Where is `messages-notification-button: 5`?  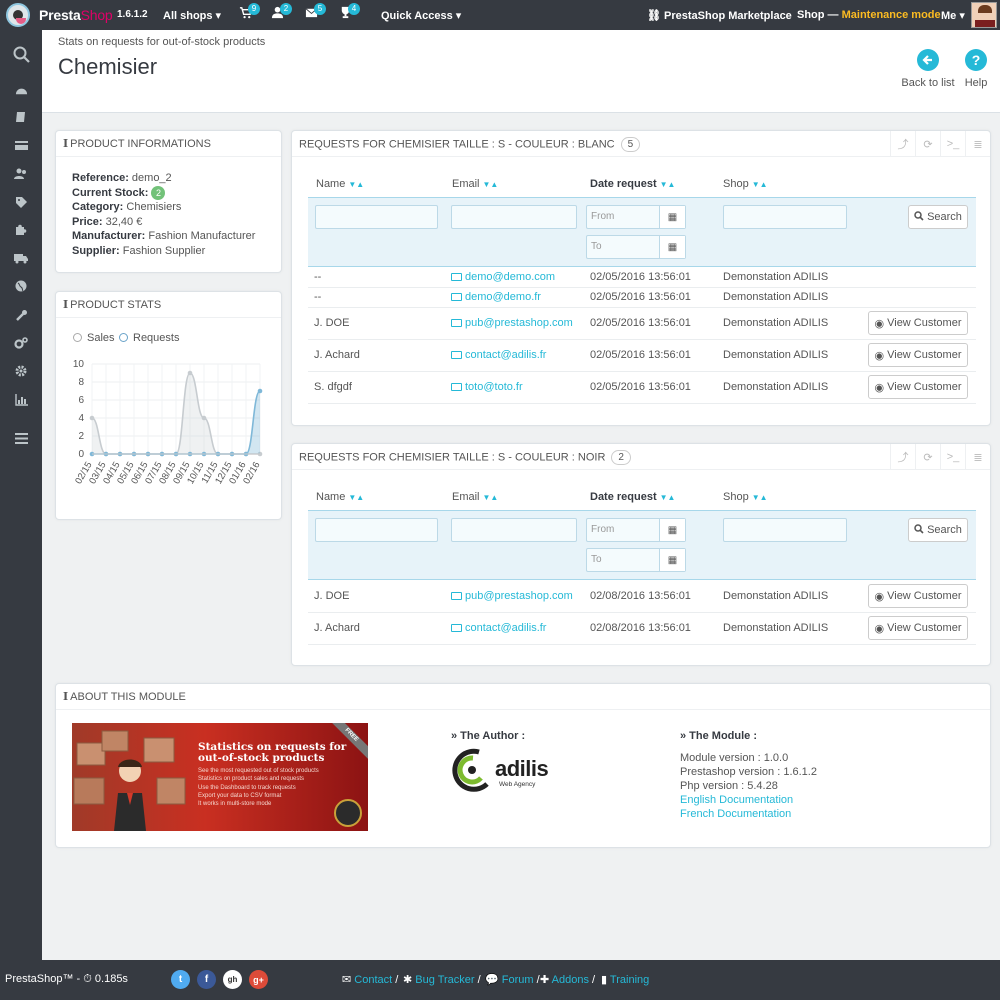
messages-notification-button: 5 is located at coordinates (315, 12).